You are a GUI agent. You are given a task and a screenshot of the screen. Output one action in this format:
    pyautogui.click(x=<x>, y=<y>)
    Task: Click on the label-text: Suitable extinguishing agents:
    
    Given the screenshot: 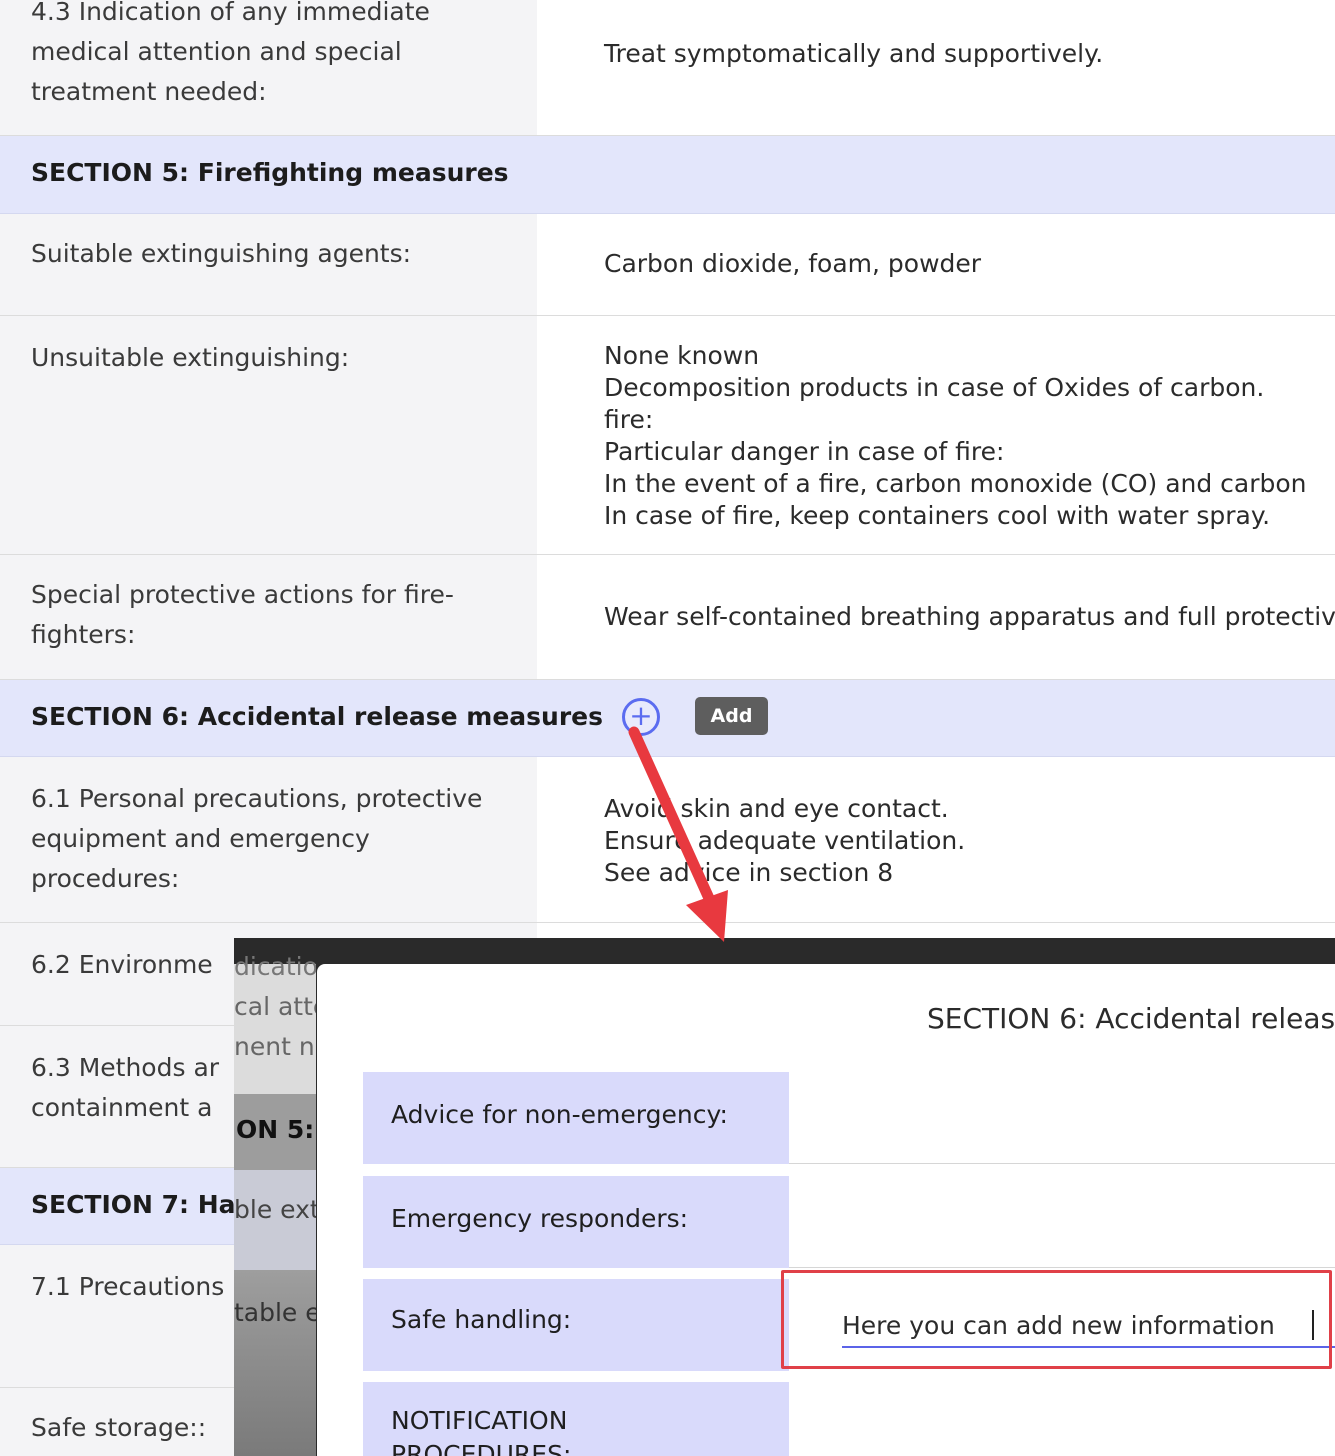 What is the action you would take?
    pyautogui.click(x=221, y=253)
    